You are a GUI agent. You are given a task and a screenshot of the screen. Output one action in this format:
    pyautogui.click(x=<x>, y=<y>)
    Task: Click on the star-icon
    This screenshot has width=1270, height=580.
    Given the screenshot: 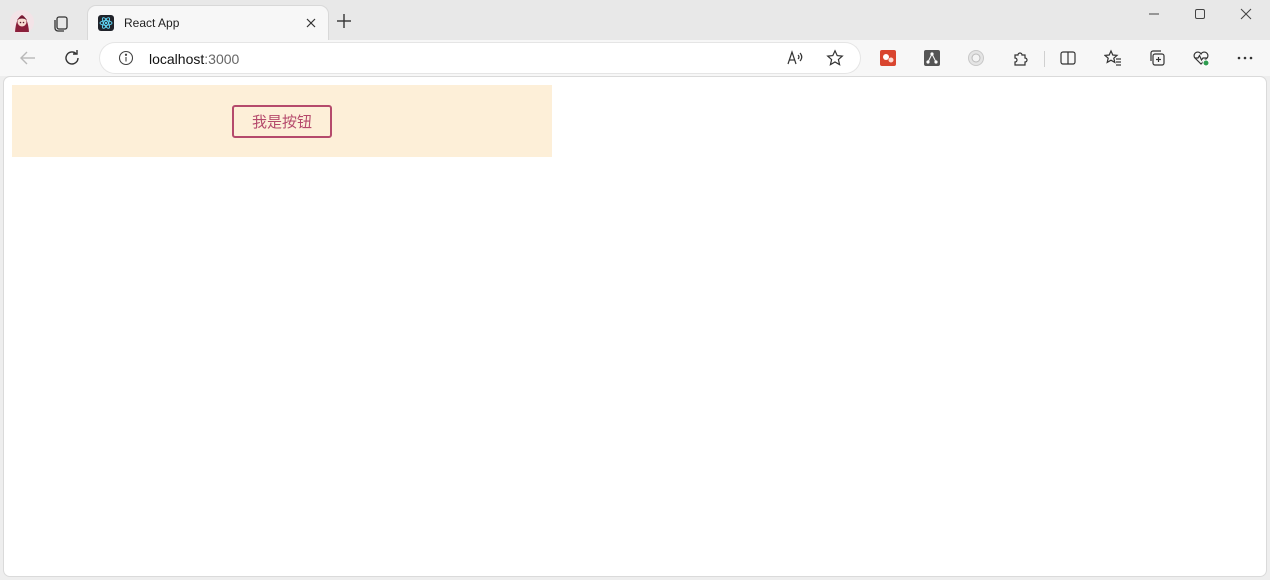 What is the action you would take?
    pyautogui.click(x=835, y=58)
    